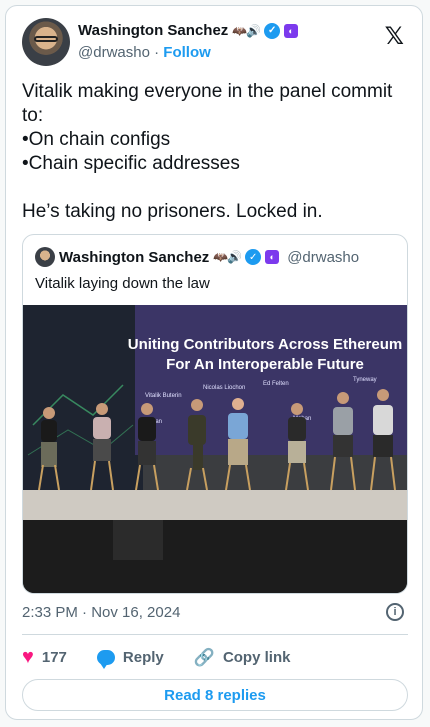 This screenshot has height=727, width=430. What do you see at coordinates (215, 695) in the screenshot?
I see `read-replies-button: Read 8 replies` at bounding box center [215, 695].